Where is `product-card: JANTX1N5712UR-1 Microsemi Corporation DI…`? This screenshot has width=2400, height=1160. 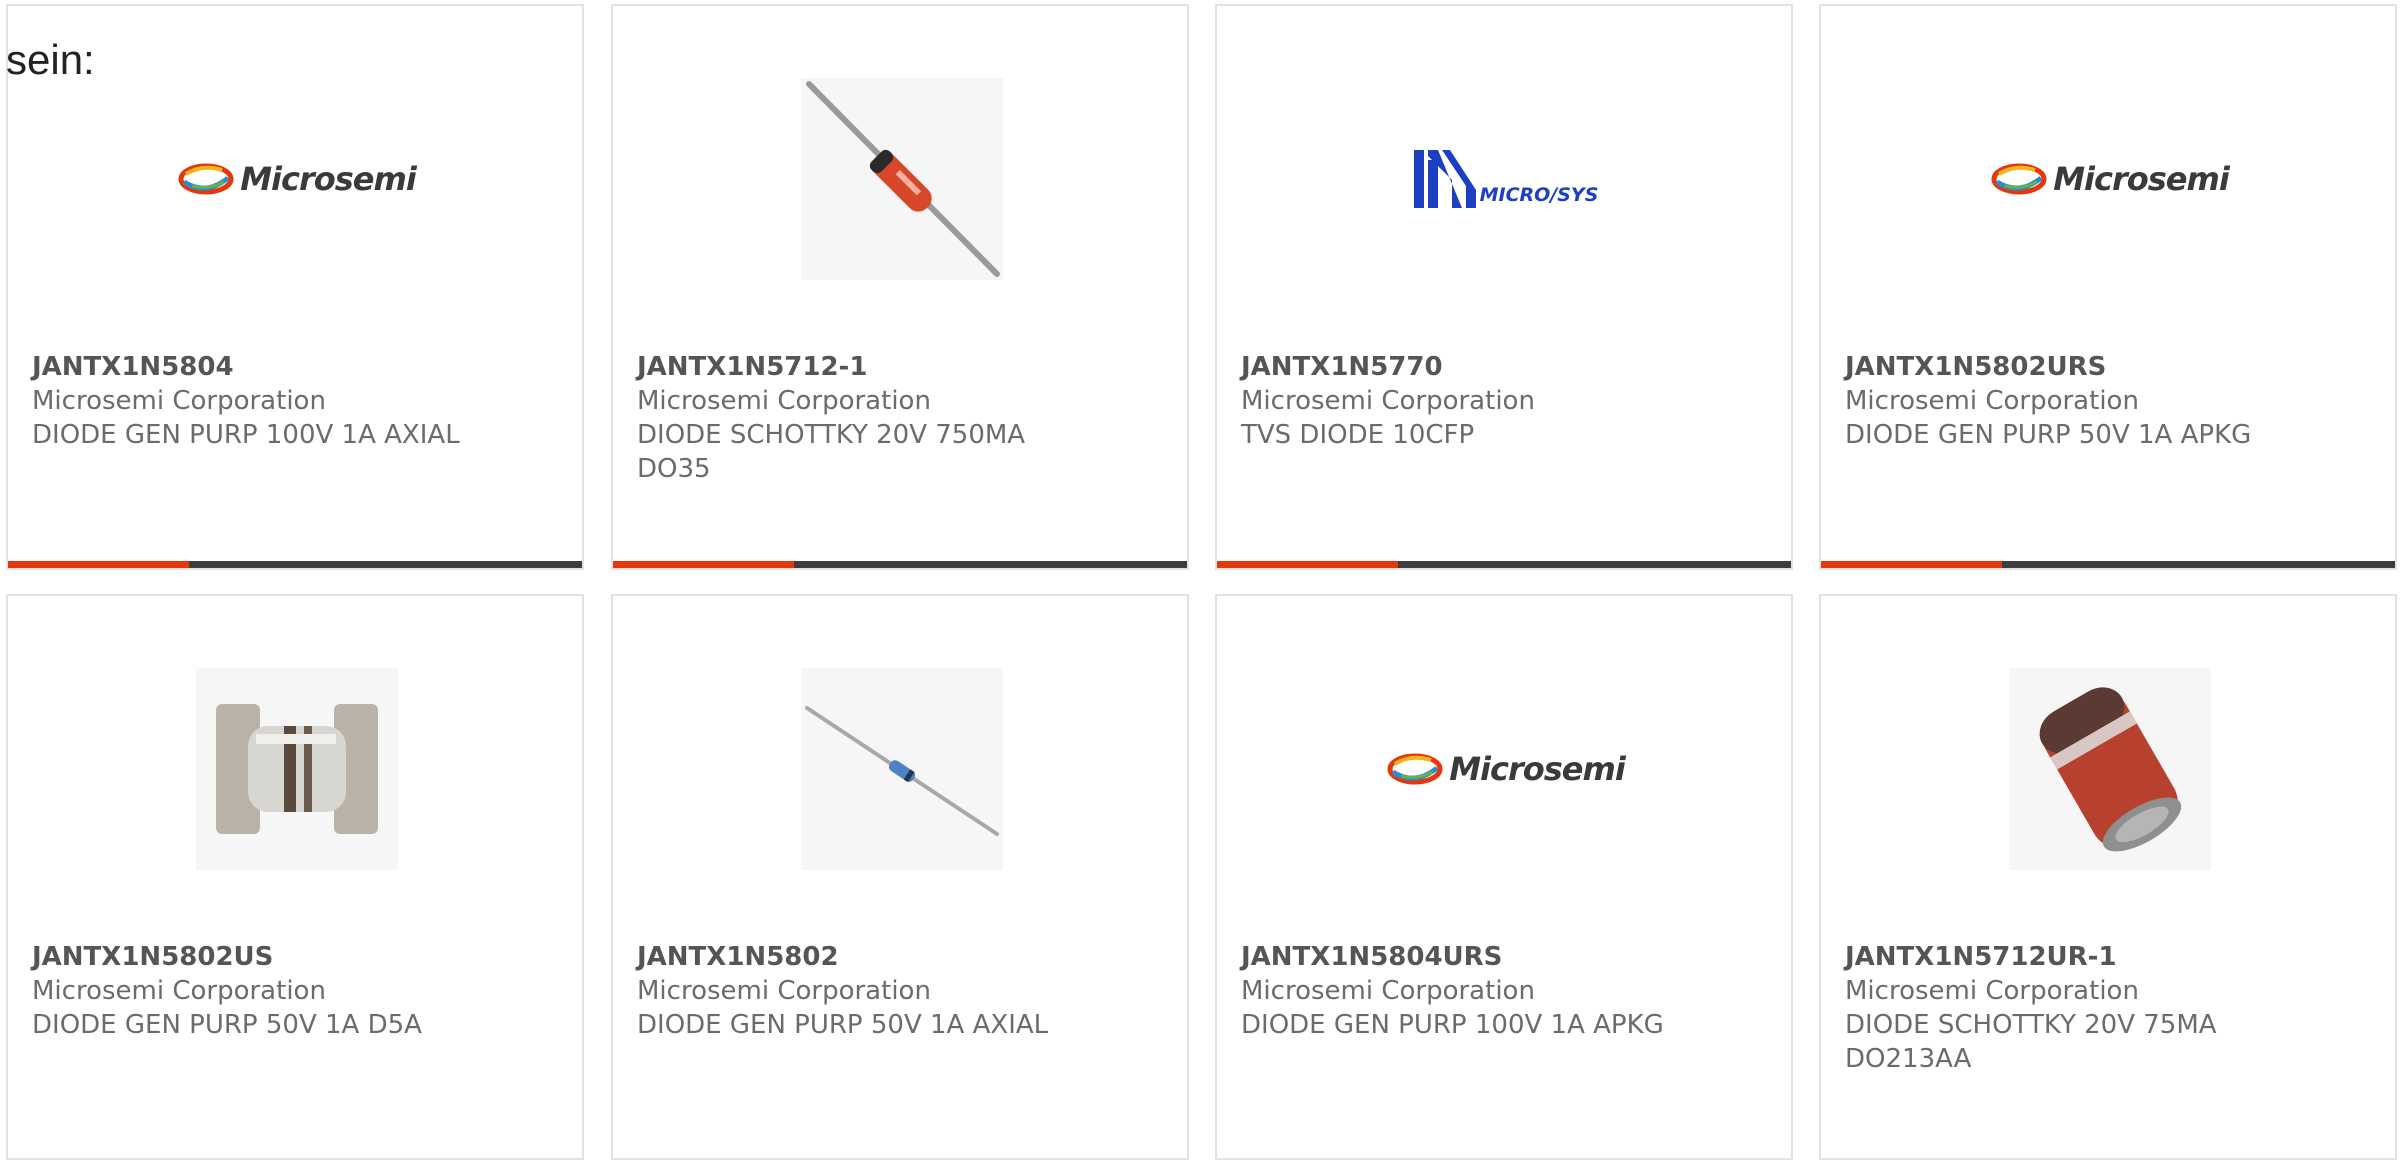
product-card: JANTX1N5712UR-1 Microsemi Corporation DI… is located at coordinates (2108, 877).